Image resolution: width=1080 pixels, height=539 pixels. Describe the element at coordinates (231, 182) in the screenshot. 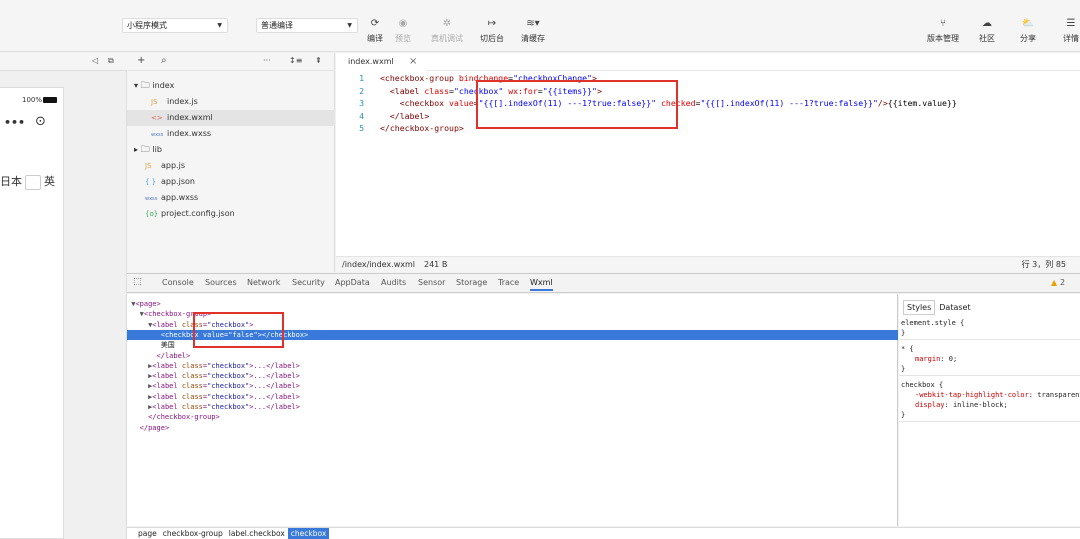

I see `tree-item: { } app.json` at that location.